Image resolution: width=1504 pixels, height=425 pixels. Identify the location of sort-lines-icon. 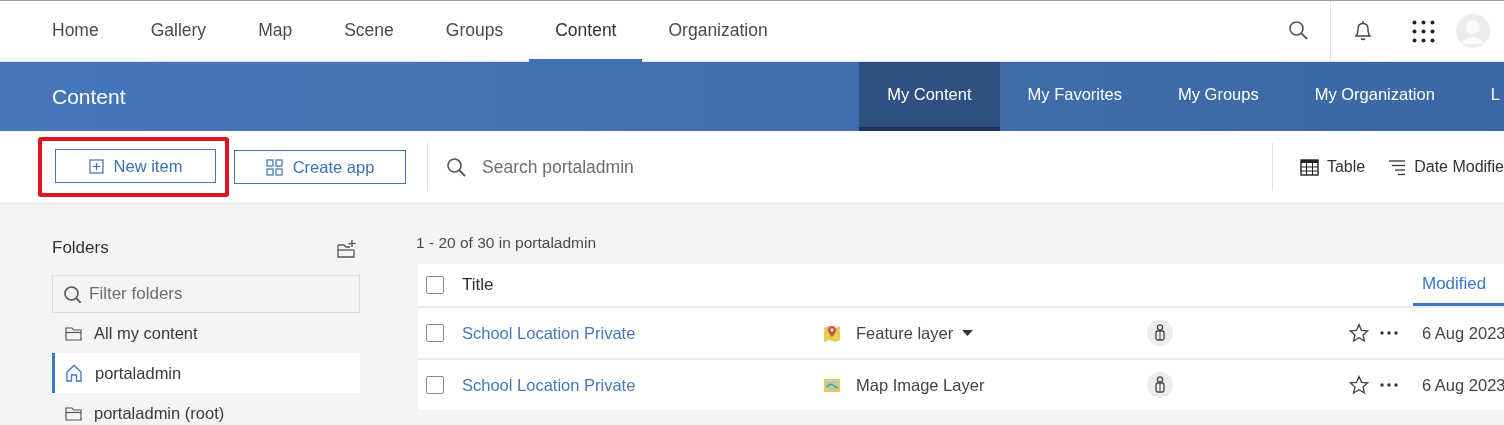
(1398, 167).